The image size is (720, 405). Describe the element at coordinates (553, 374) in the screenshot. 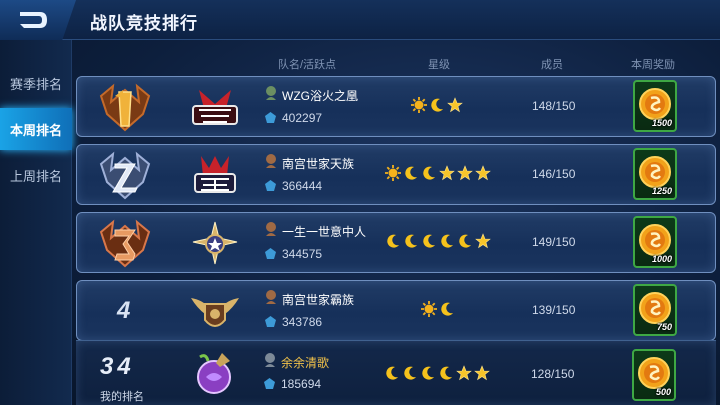

I see `member-count: 128/150` at that location.